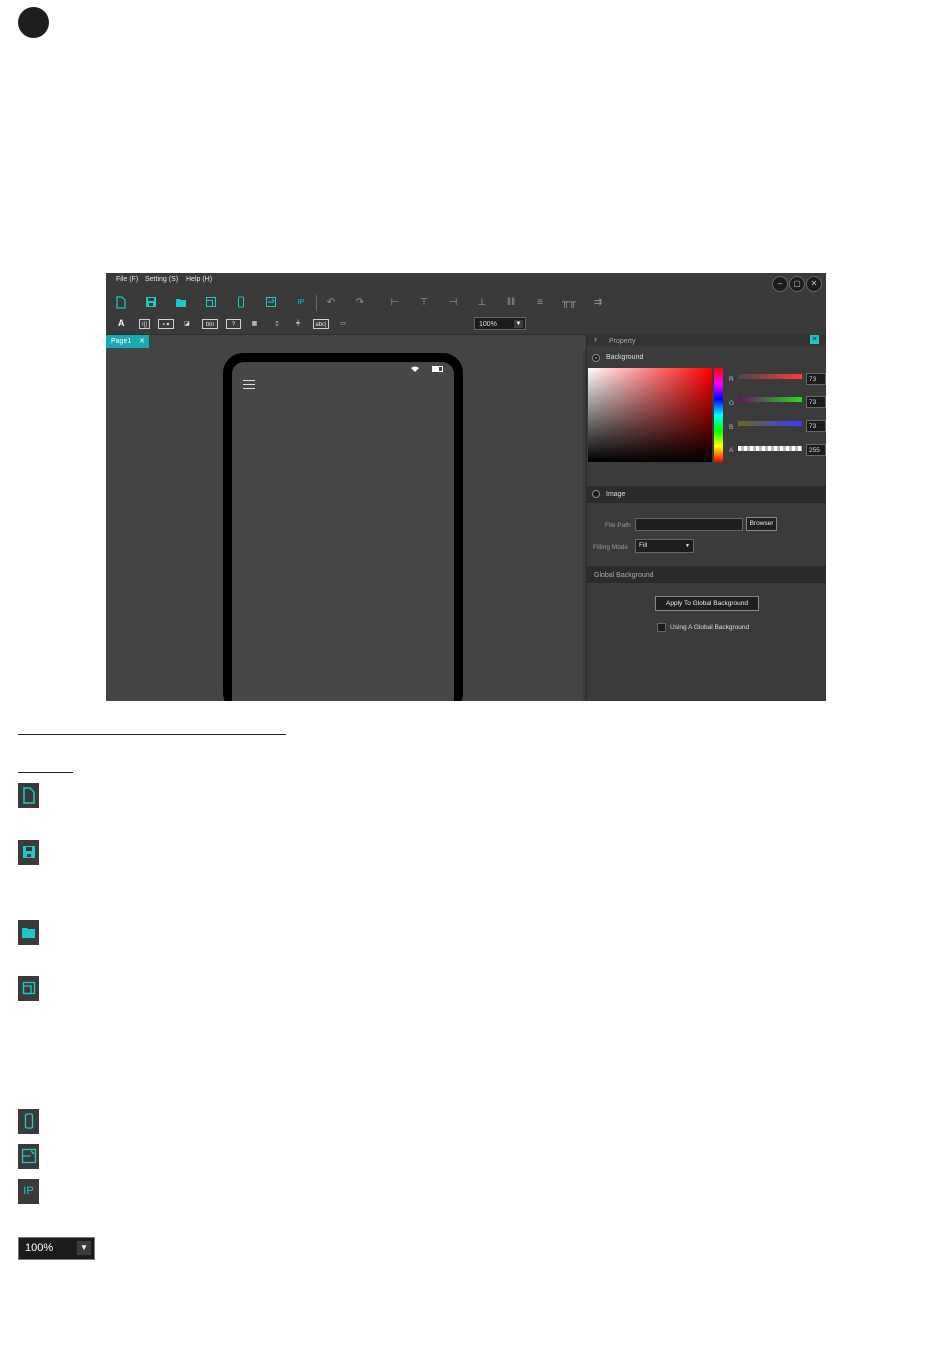  Describe the element at coordinates (625, 357) in the screenshot. I see `background-label: Background` at that location.